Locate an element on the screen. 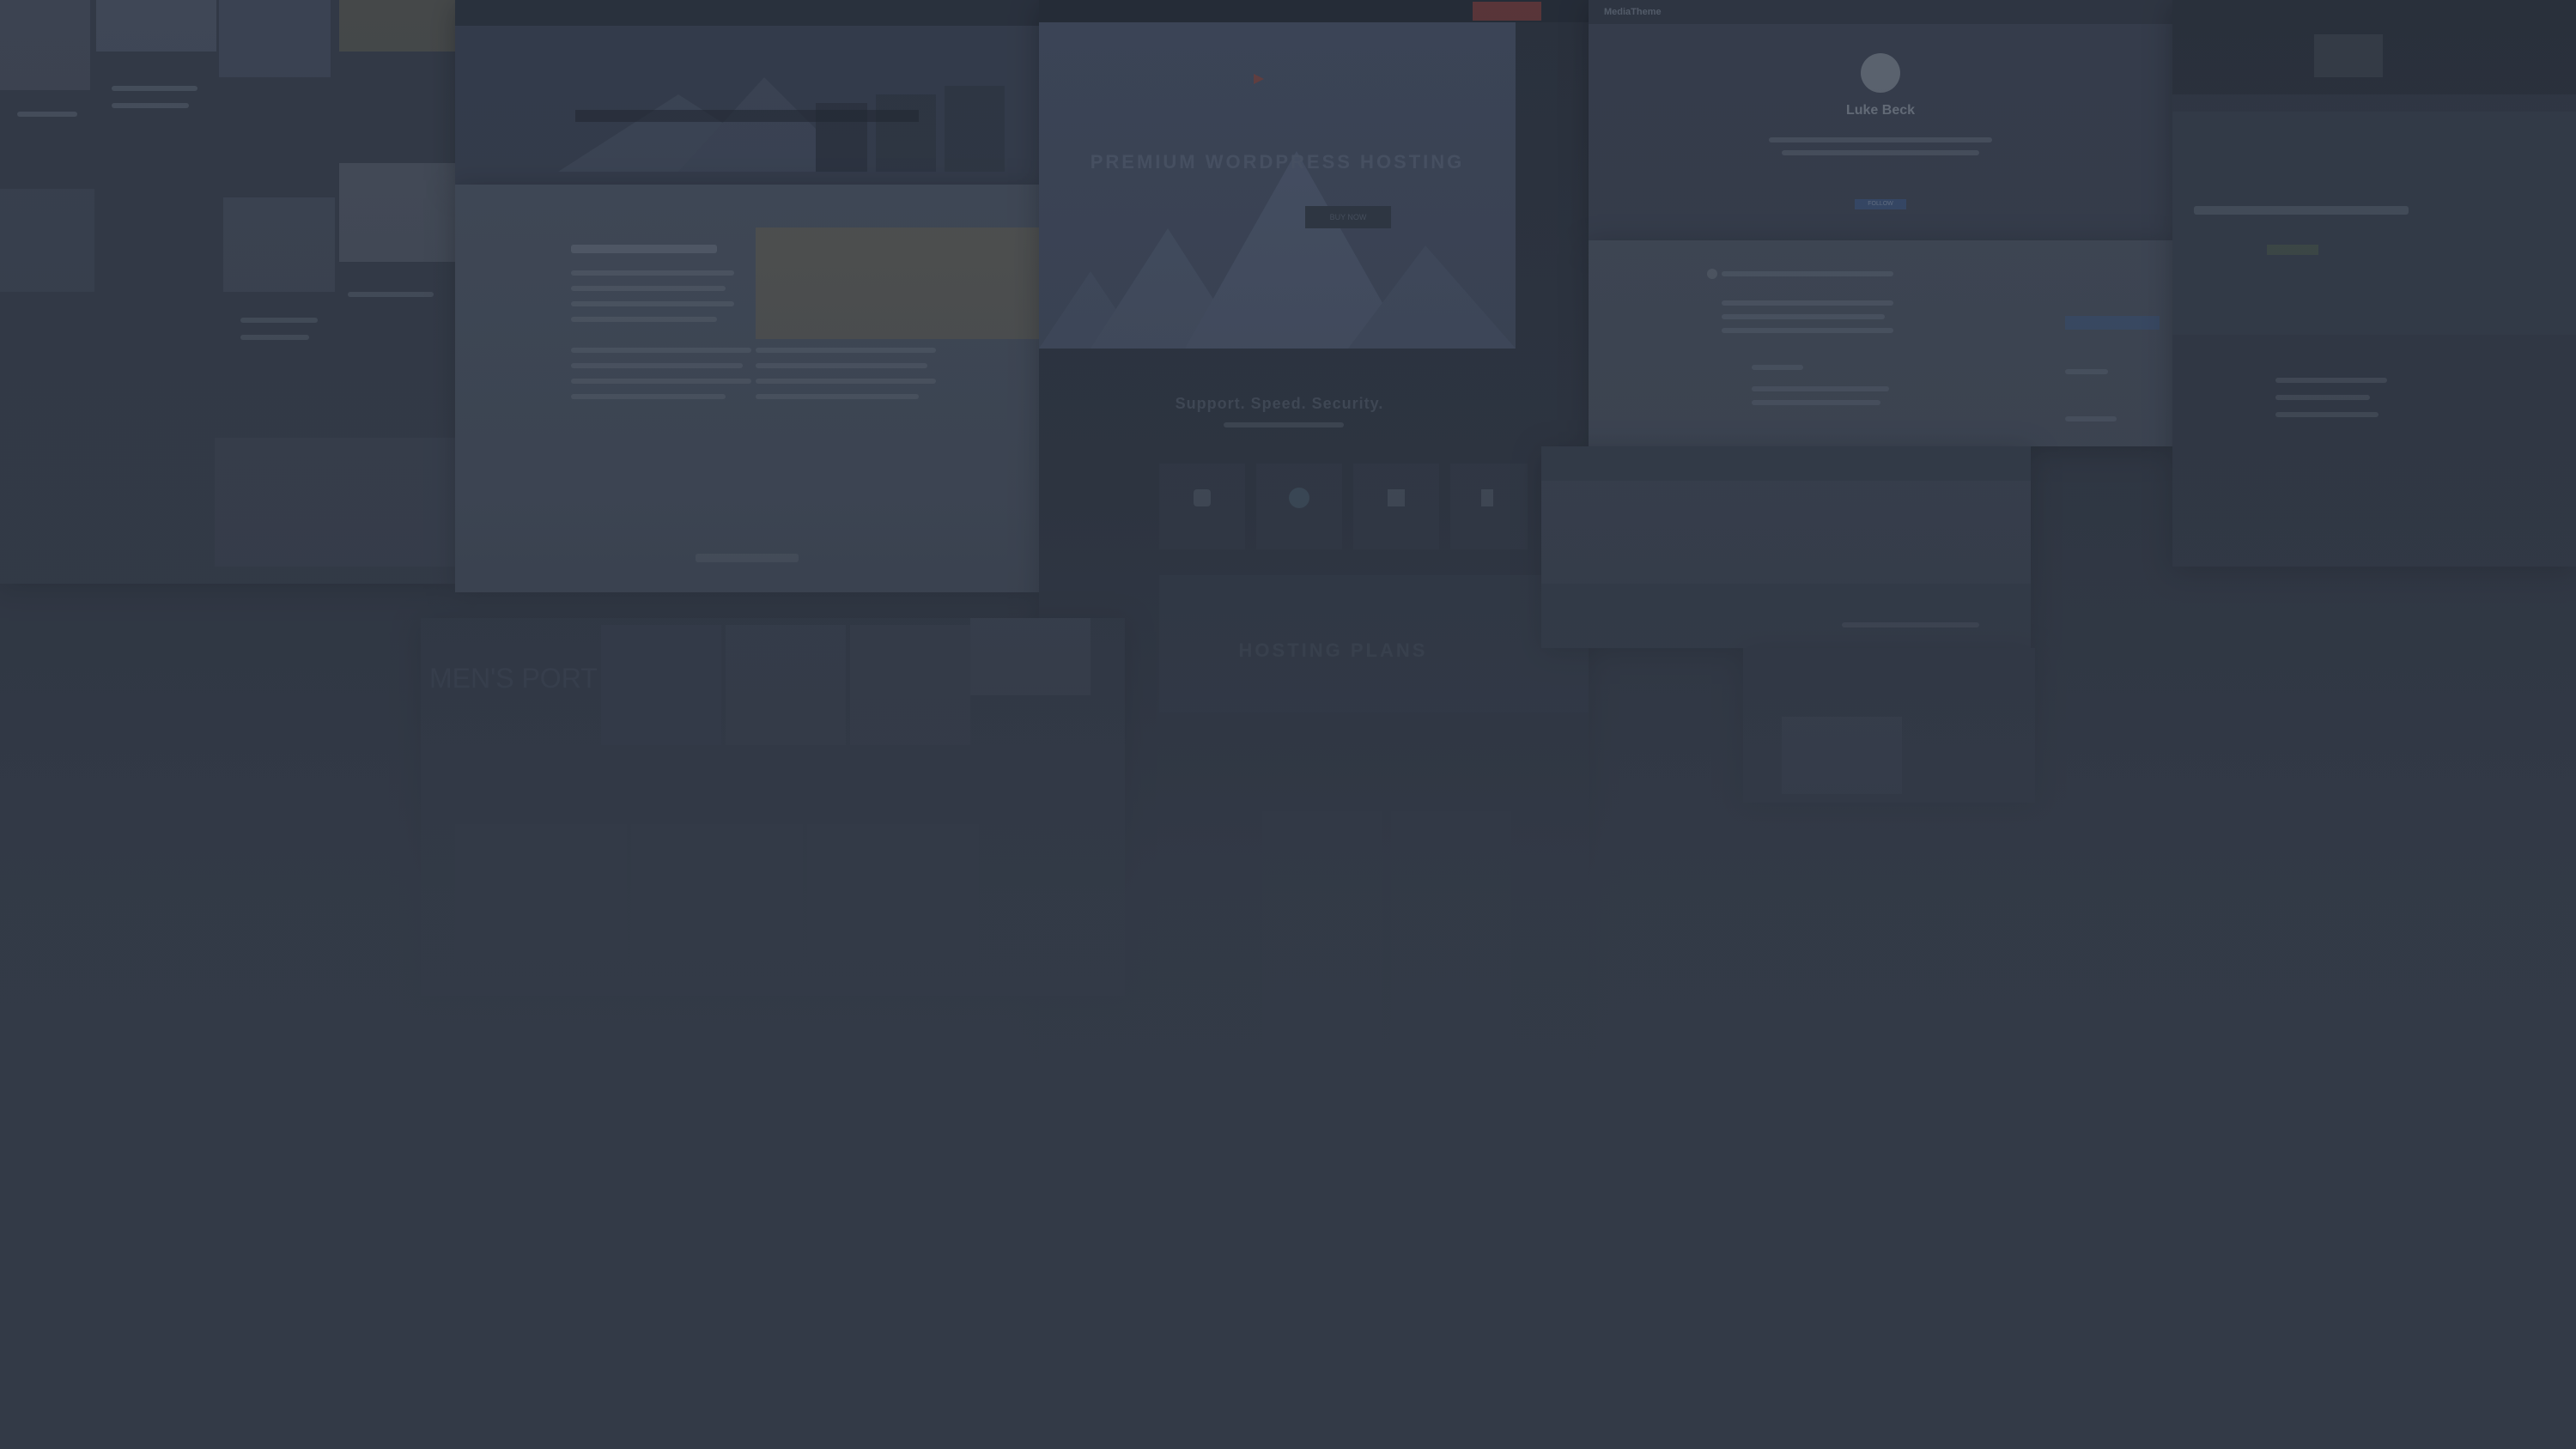 This screenshot has width=2576, height=1449. plans-title: HOSTING PLANS is located at coordinates (1333, 650).